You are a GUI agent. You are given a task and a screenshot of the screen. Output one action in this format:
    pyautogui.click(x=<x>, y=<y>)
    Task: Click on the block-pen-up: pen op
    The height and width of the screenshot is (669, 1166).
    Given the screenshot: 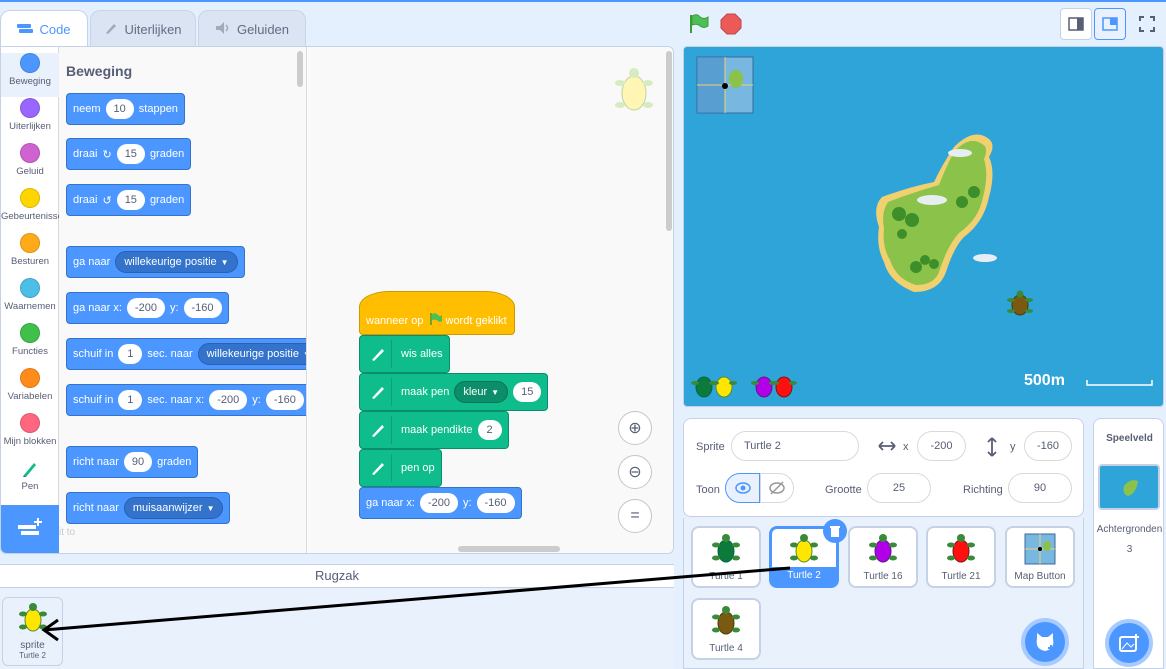 What is the action you would take?
    pyautogui.click(x=400, y=468)
    